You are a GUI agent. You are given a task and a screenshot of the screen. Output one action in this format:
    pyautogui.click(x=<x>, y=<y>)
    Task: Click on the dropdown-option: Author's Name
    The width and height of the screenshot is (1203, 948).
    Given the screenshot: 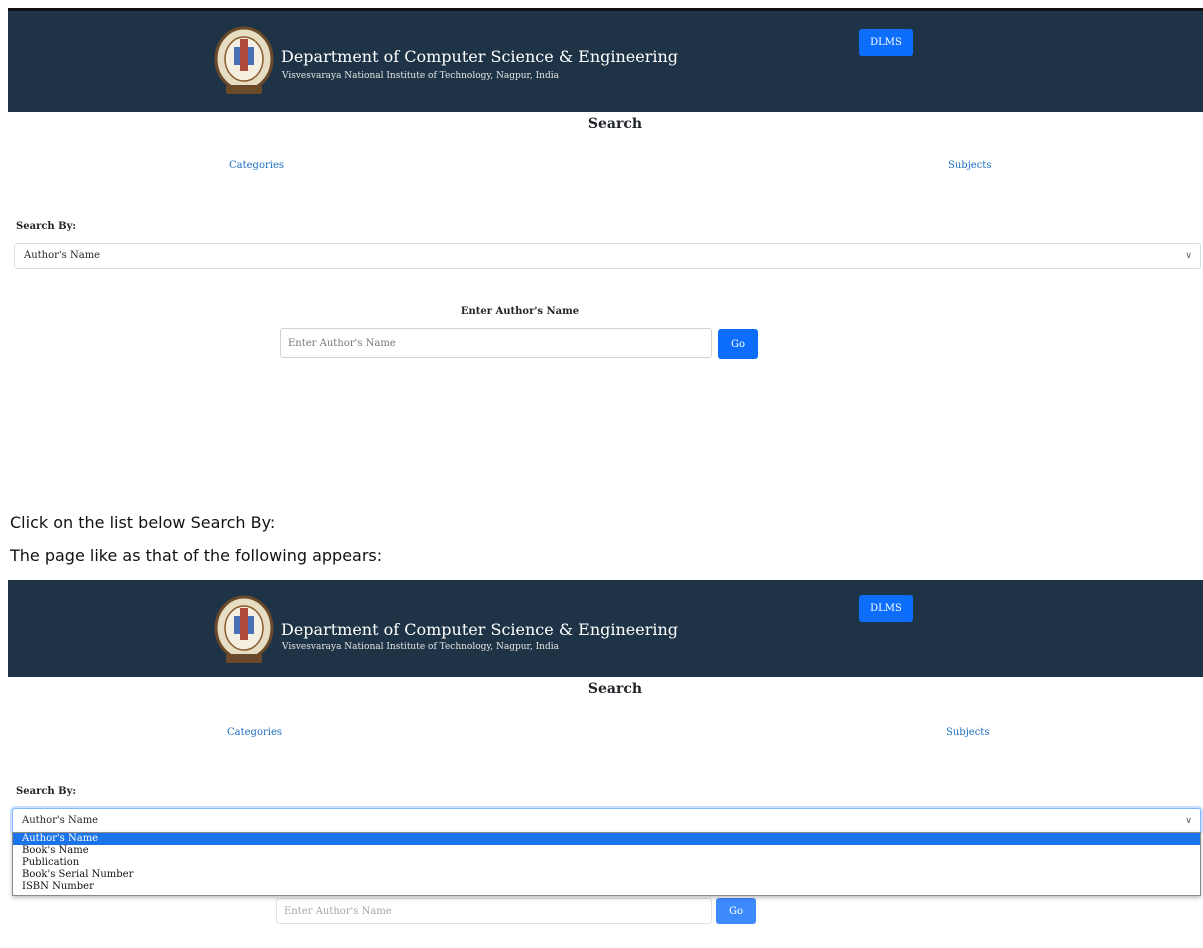 What is the action you would take?
    pyautogui.click(x=606, y=839)
    